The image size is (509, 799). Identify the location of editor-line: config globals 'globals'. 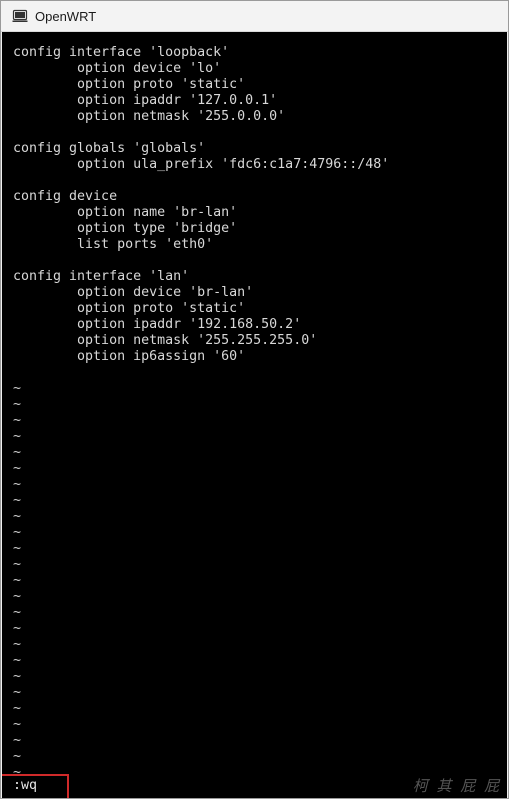
(109, 148).